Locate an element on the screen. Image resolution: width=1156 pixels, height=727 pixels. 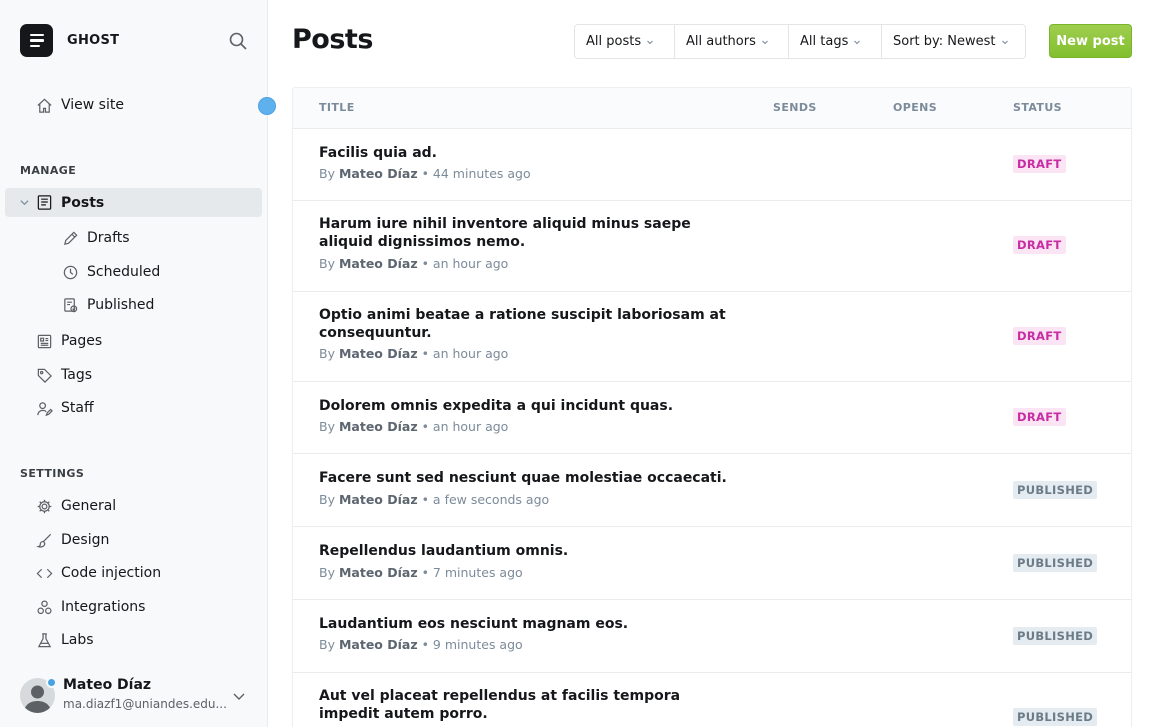
code-icon is located at coordinates (44, 573).